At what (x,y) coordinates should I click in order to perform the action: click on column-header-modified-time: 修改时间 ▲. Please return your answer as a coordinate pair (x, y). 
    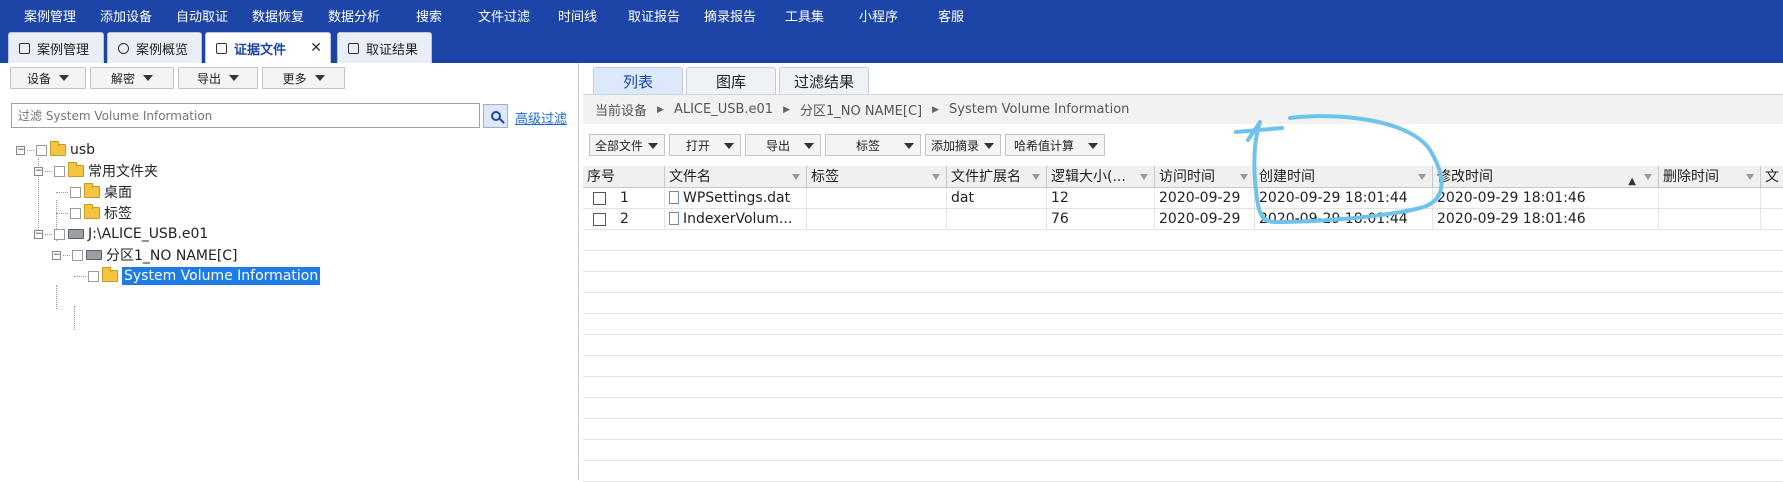
    Looking at the image, I should click on (1546, 177).